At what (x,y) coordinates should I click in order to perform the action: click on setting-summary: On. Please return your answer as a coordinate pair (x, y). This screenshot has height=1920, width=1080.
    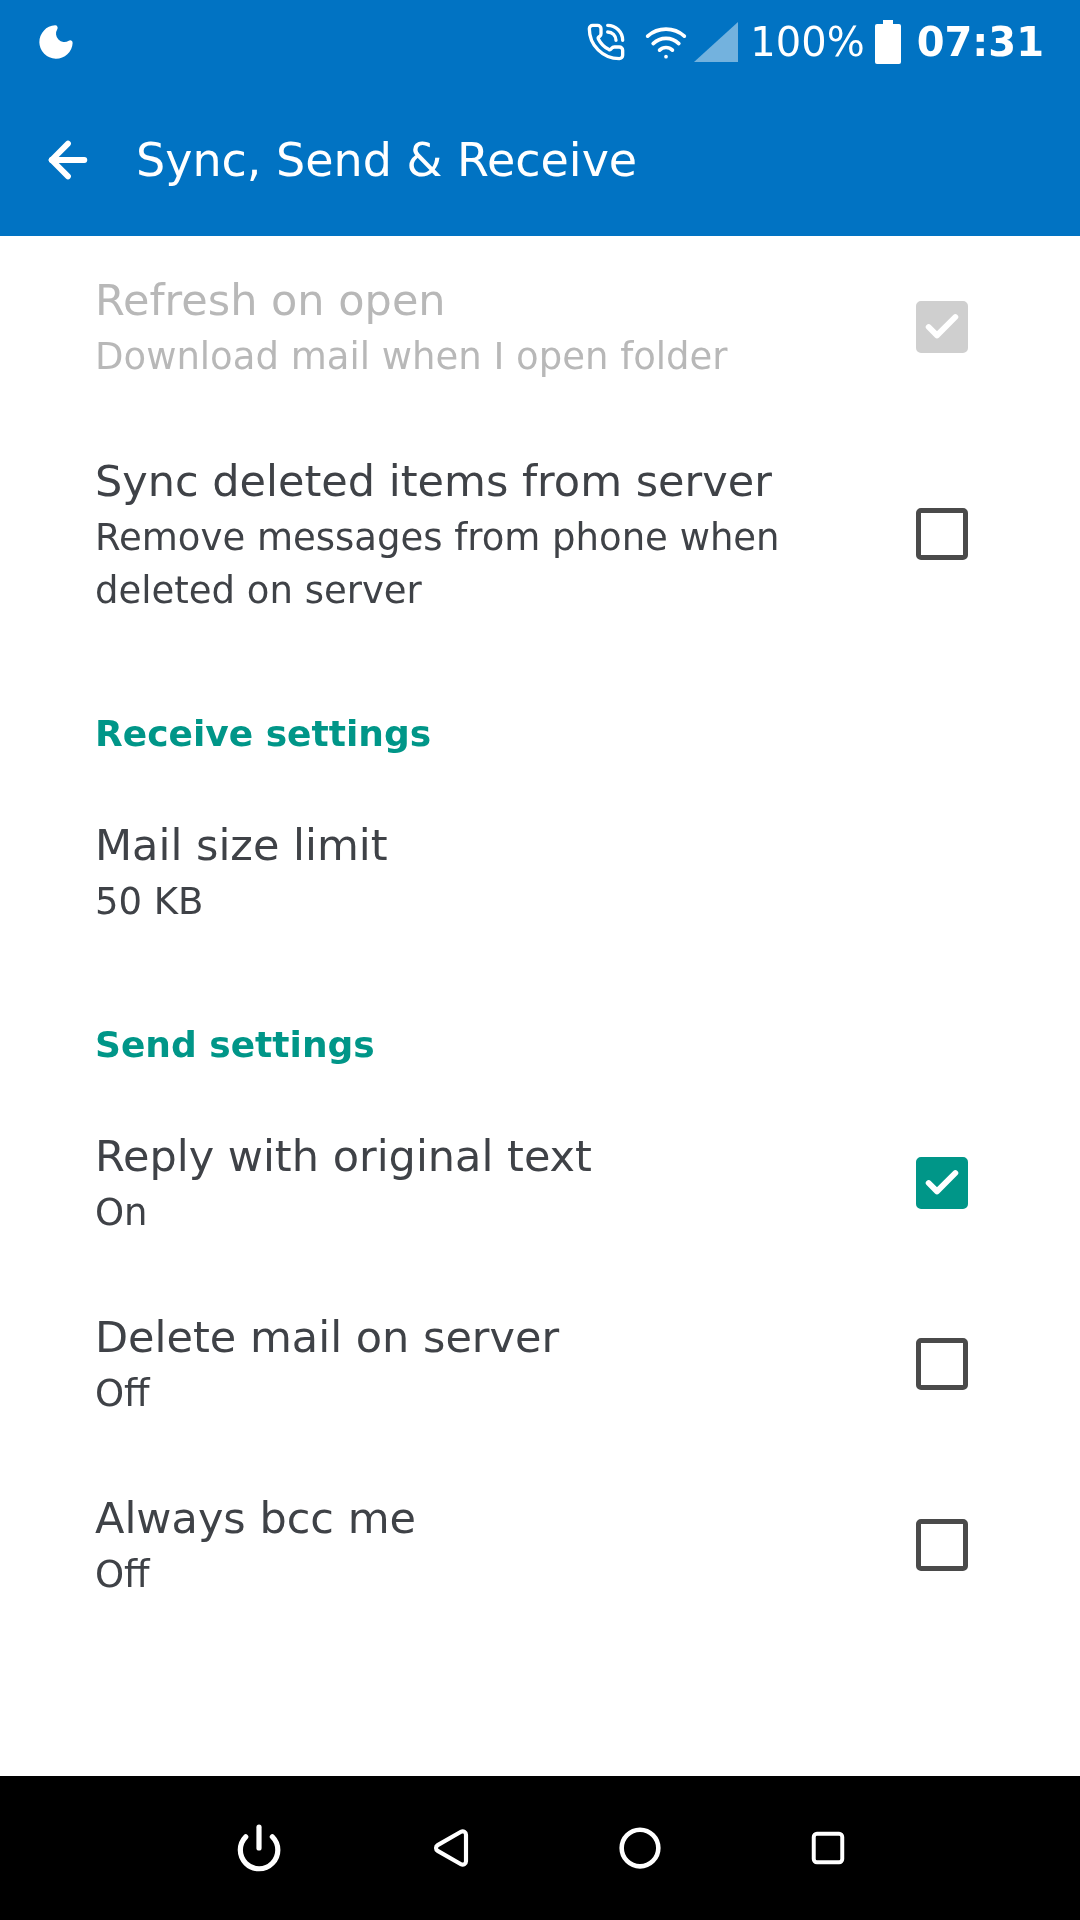
    Looking at the image, I should click on (122, 1213).